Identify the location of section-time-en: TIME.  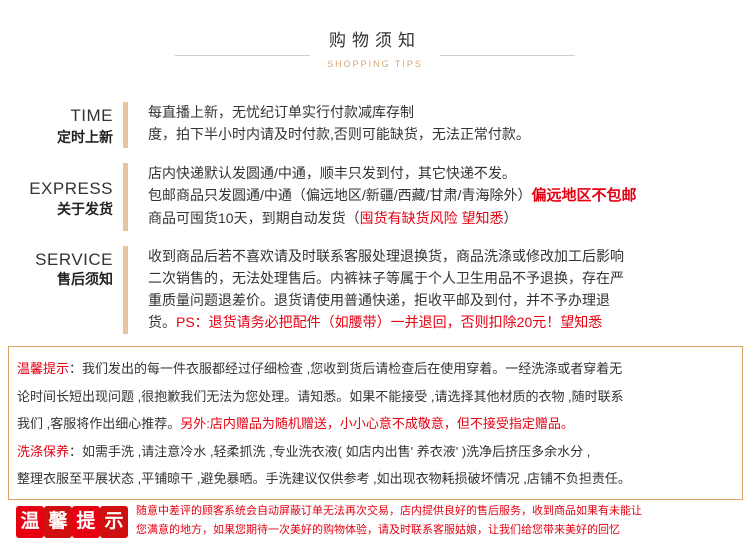
(91, 115).